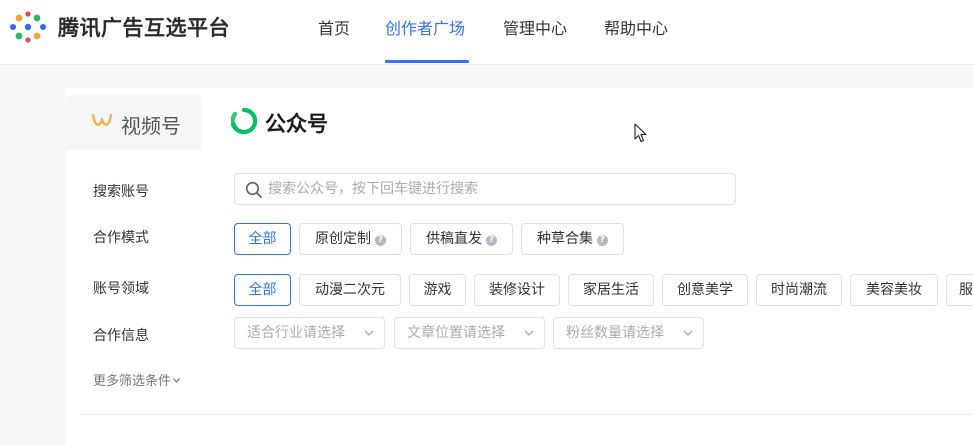 This screenshot has height=445, width=973. I want to click on article-position-select: 文章位置请选择, so click(469, 333).